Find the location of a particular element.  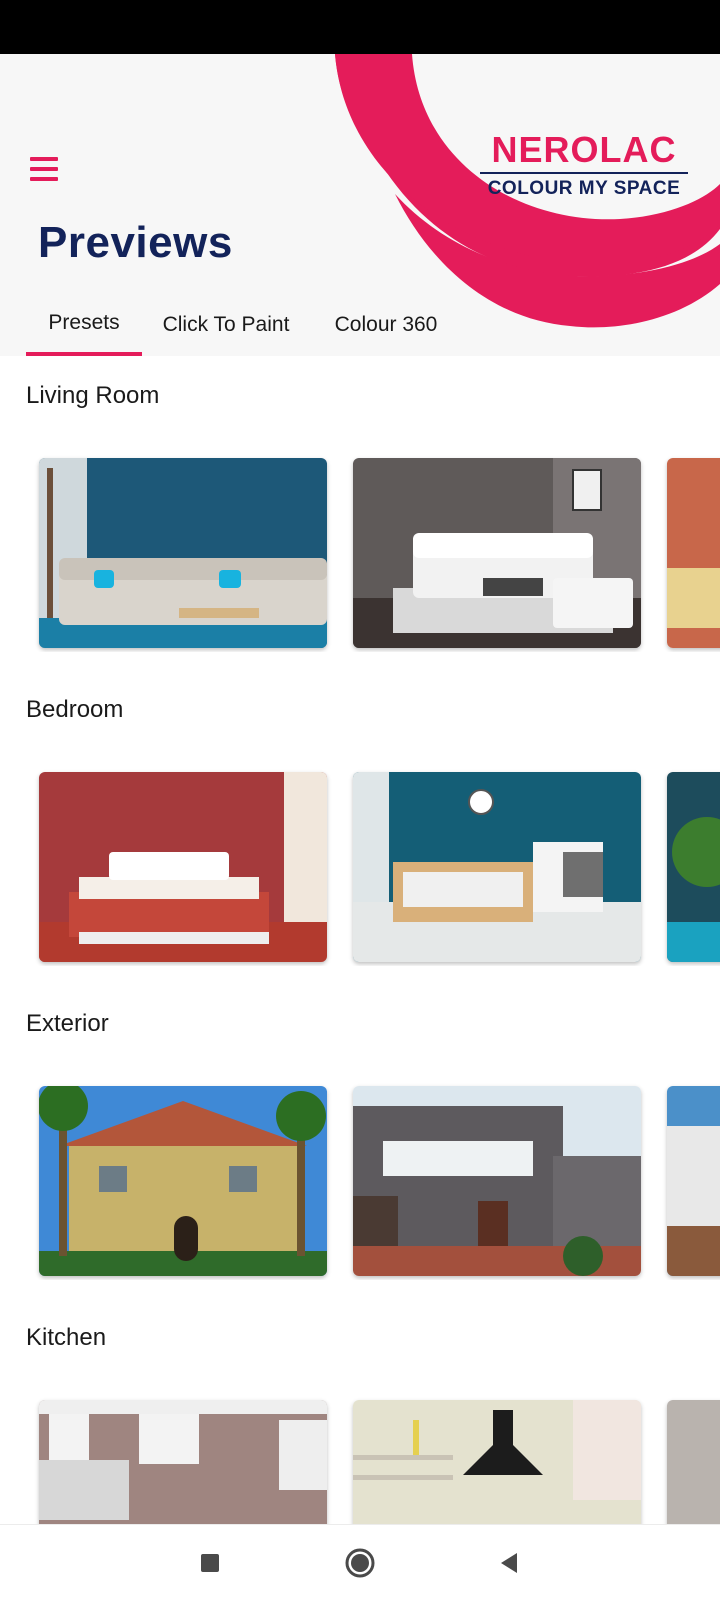

brand-logo: NEROLAC COLOUR MY SPACE is located at coordinates (584, 165).